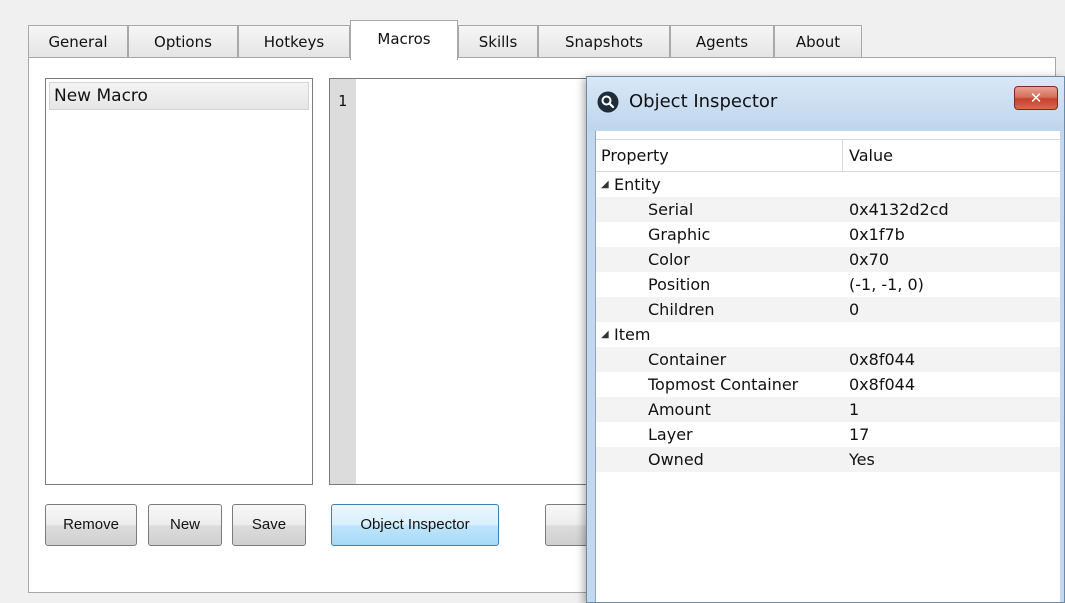 The image size is (1065, 603). Describe the element at coordinates (343, 101) in the screenshot. I see `line-number: 1` at that location.